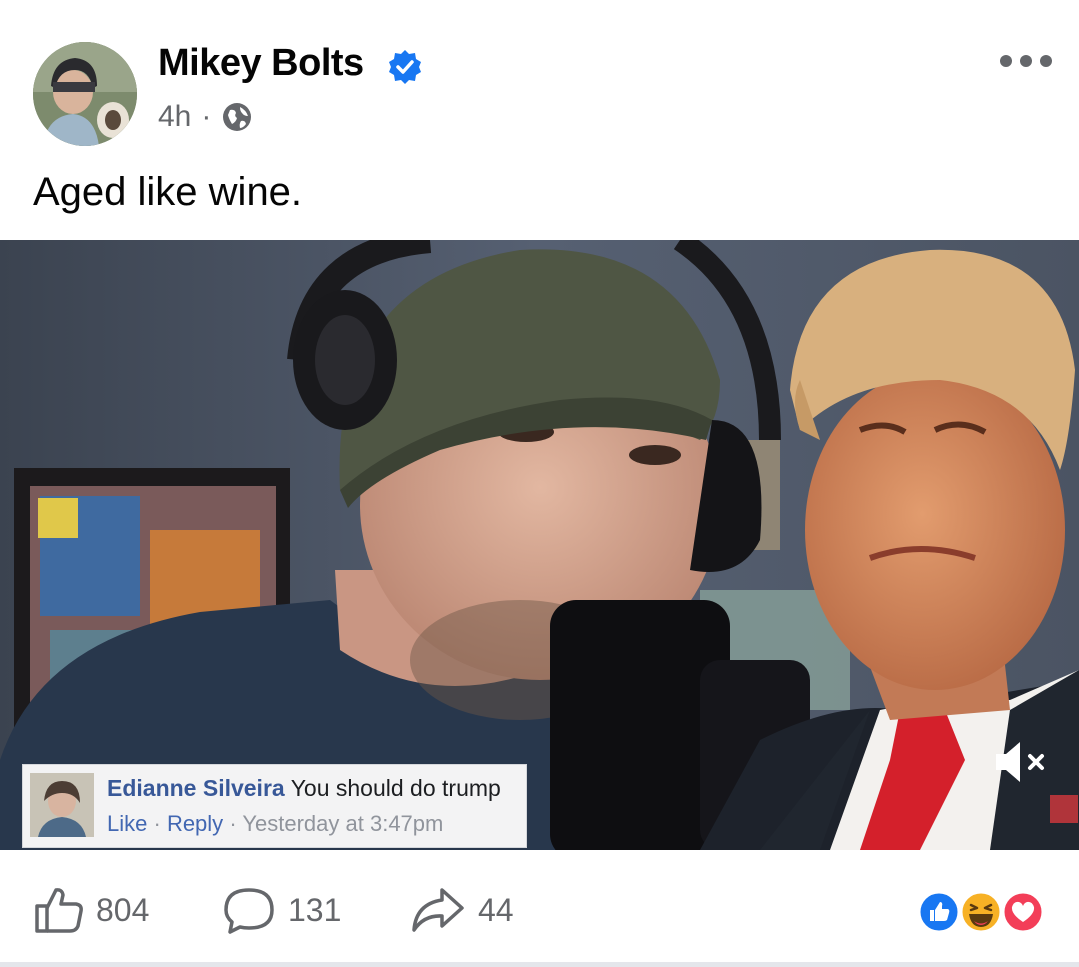  I want to click on haha-reaction-icon, so click(981, 912).